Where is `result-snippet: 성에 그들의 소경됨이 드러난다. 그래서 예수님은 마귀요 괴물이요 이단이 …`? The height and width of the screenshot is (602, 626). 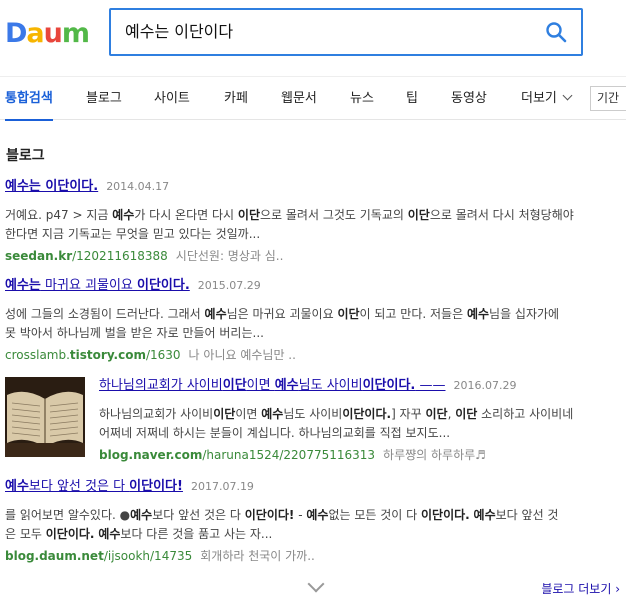
result-snippet: 성에 그들의 소경됨이 드러난다. 그래서 예수님은 마귀요 괴물이요 이단이 … is located at coordinates (314, 324).